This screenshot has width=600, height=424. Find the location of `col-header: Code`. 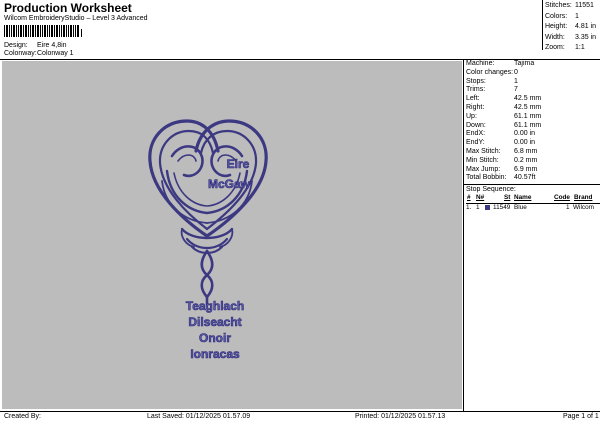

col-header: Code is located at coordinates (562, 197).